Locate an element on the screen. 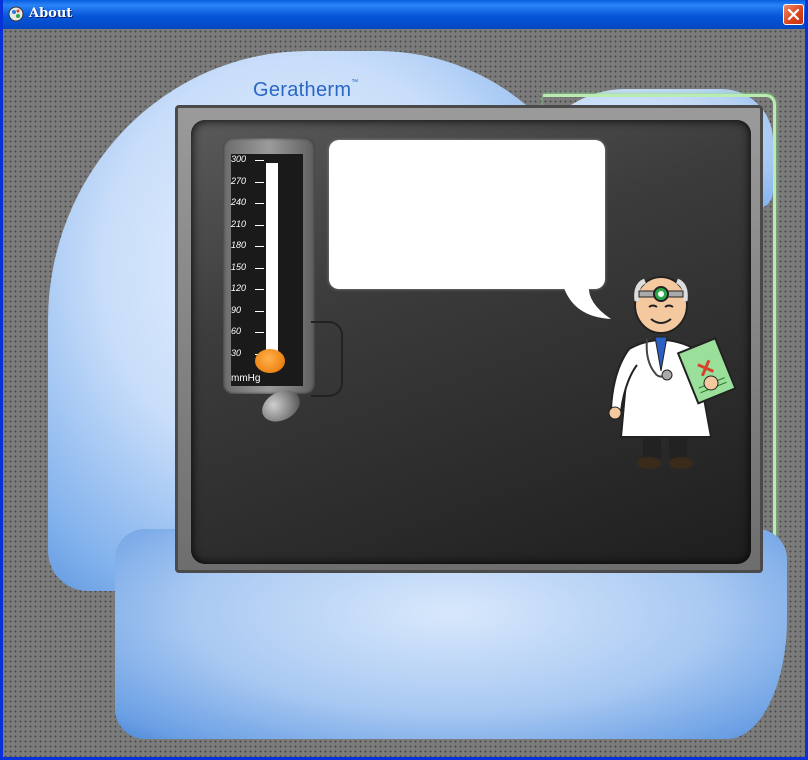  app-icon is located at coordinates (16, 14).